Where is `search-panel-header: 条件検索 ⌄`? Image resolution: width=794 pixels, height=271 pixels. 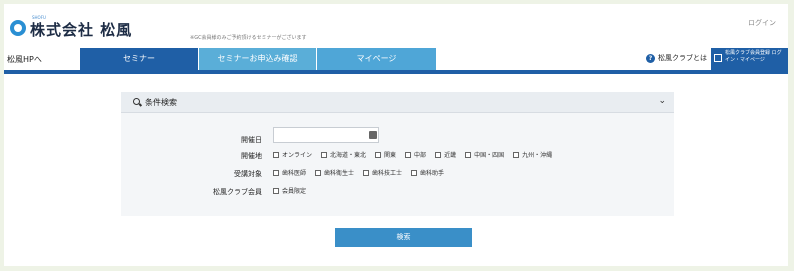 search-panel-header: 条件検索 ⌄ is located at coordinates (397, 102).